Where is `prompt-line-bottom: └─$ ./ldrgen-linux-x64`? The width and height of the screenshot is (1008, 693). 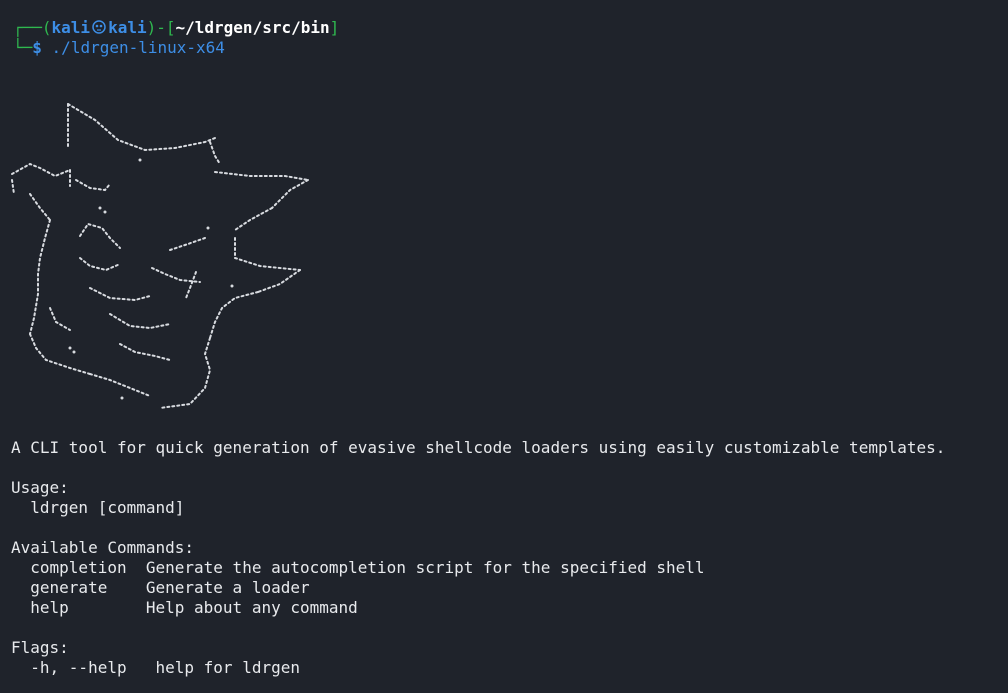 prompt-line-bottom: └─$ ./ldrgen-linux-x64 is located at coordinates (119, 48).